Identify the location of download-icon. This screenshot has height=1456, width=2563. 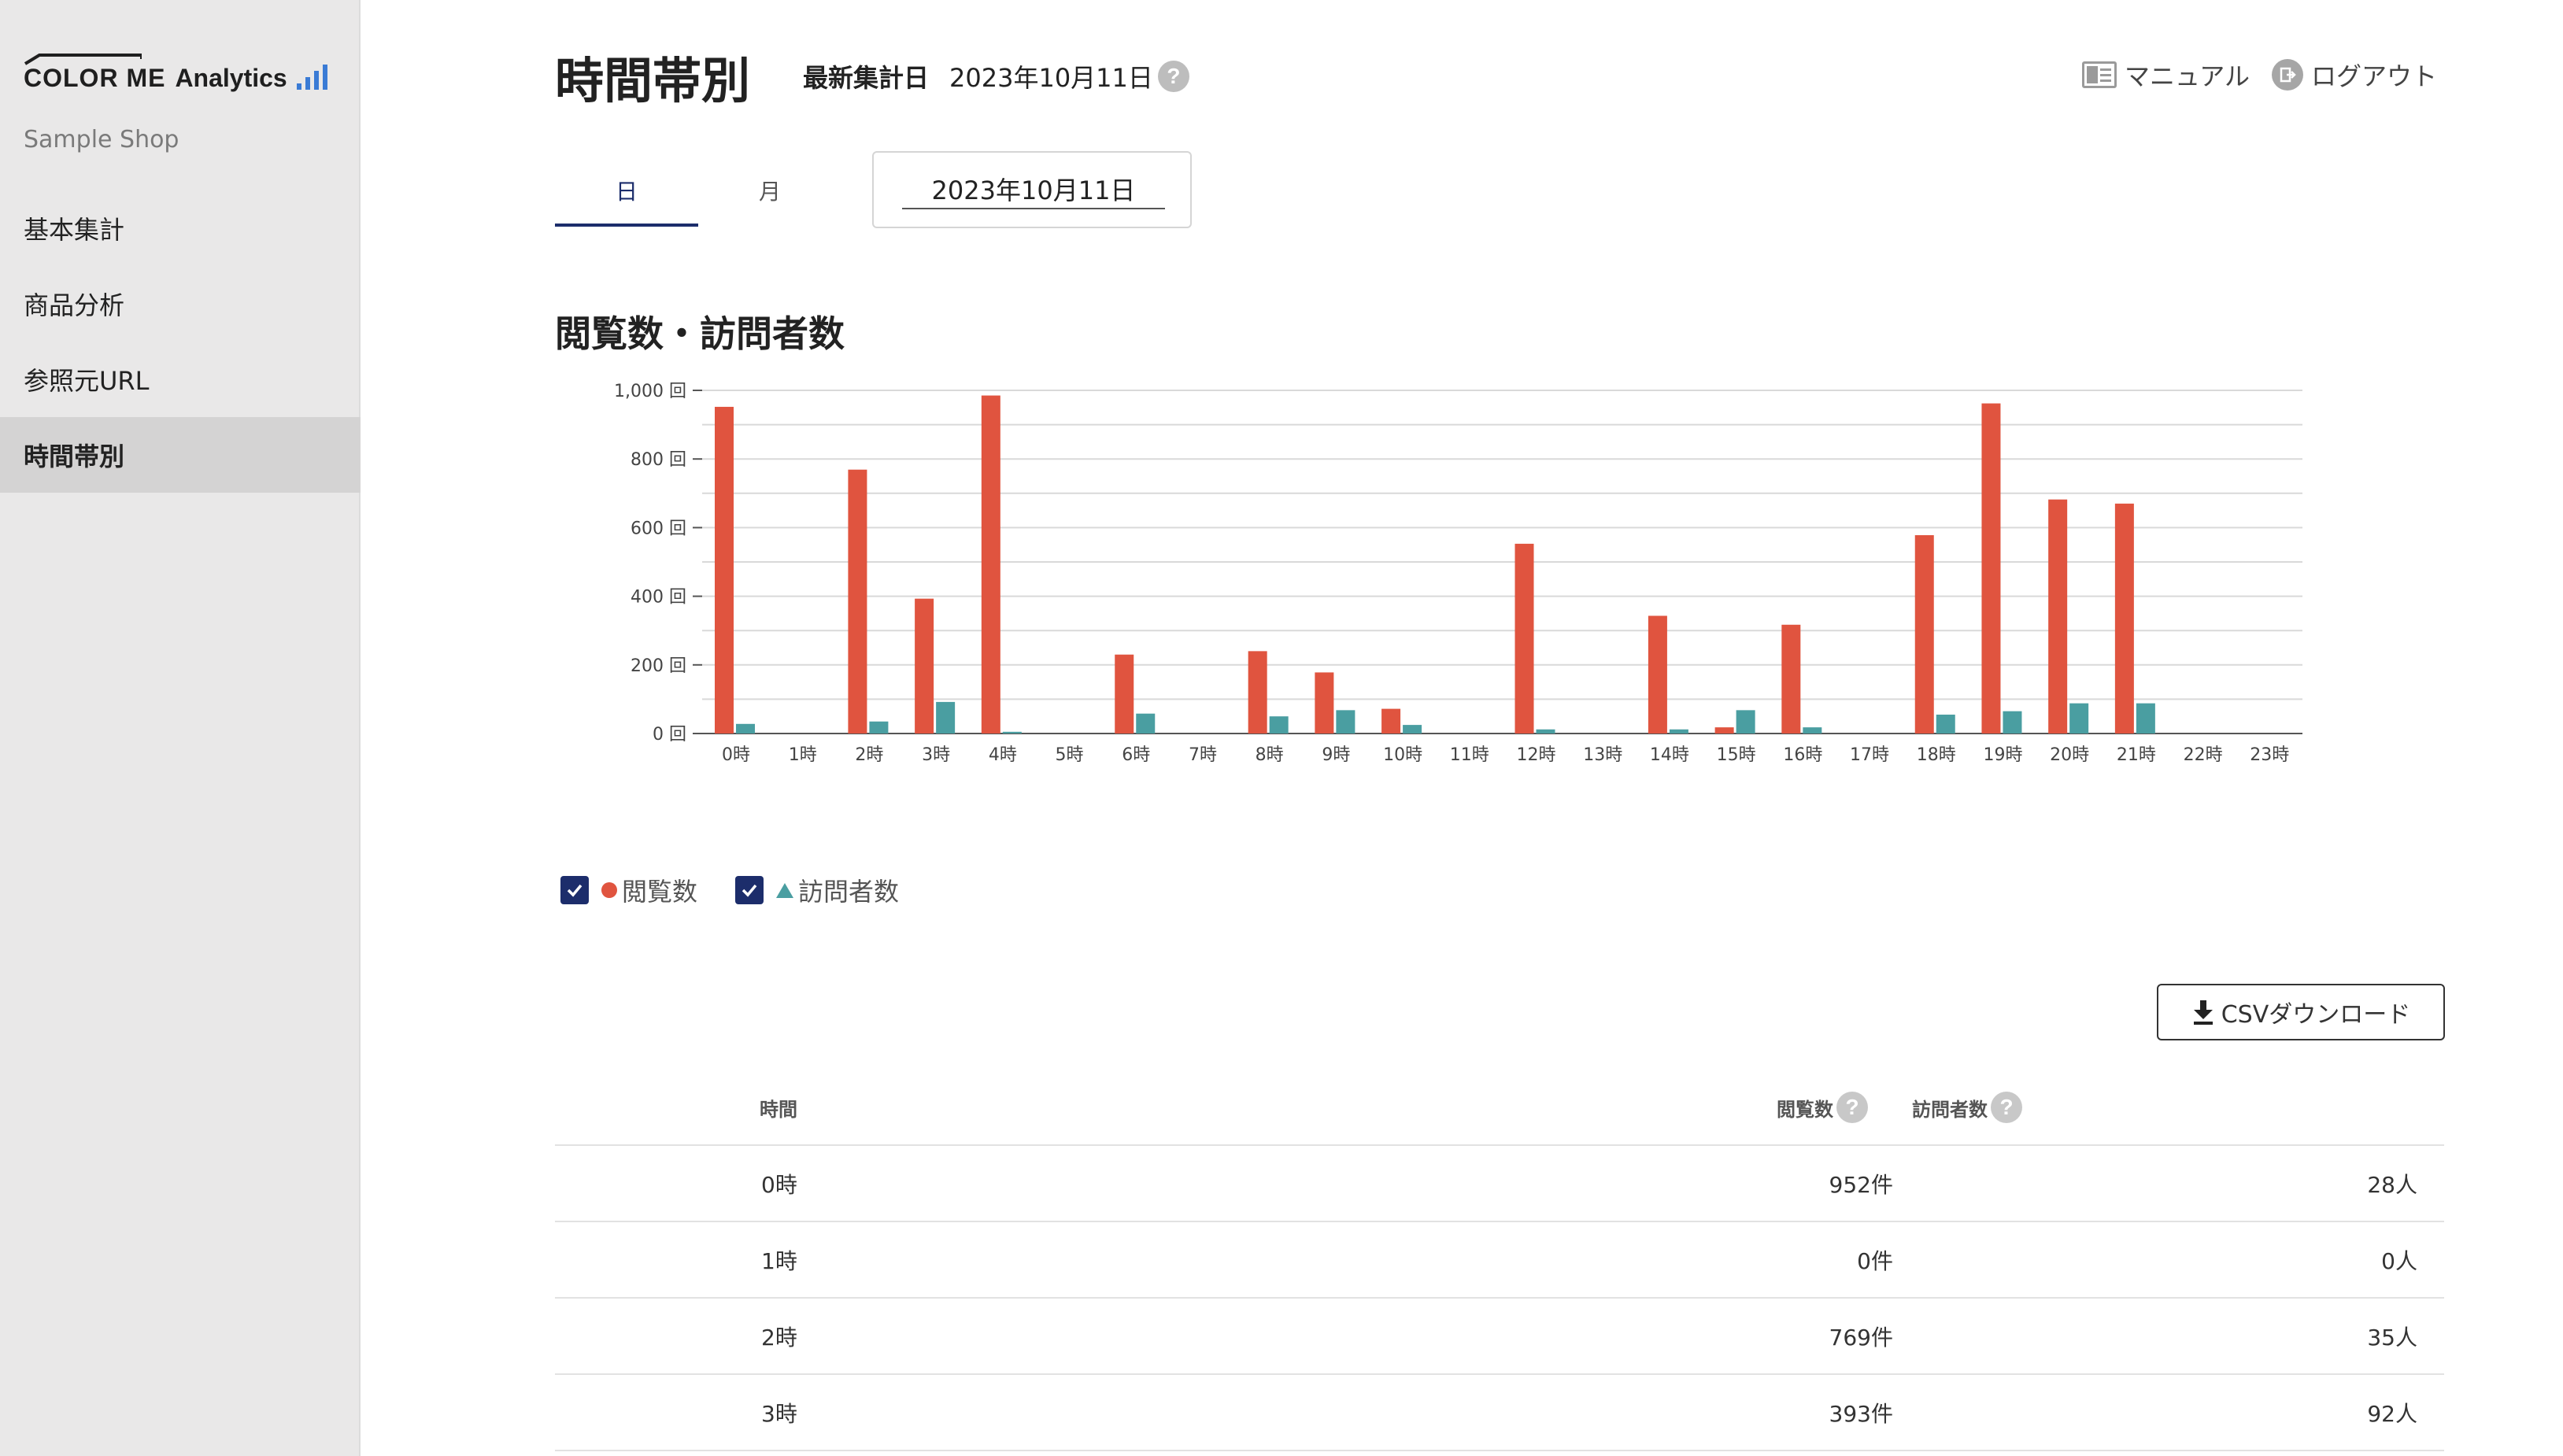
(2203, 1012).